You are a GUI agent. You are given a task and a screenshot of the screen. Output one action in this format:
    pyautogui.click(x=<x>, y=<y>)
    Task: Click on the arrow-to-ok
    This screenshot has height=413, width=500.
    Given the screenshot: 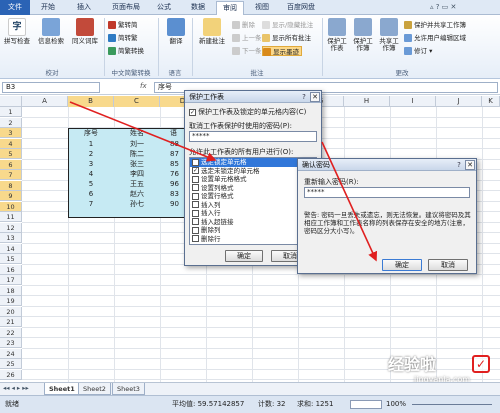 What is the action you would take?
    pyautogui.click(x=349, y=201)
    